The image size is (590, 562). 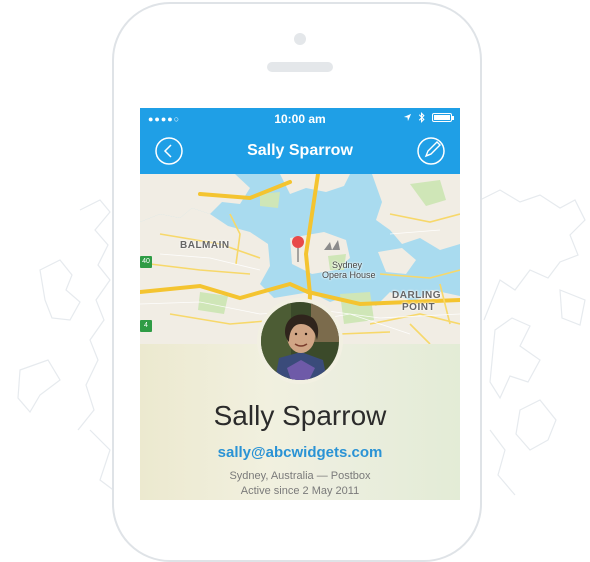 I want to click on status-bar: ●●●●○ 10:00 am, so click(x=300, y=119).